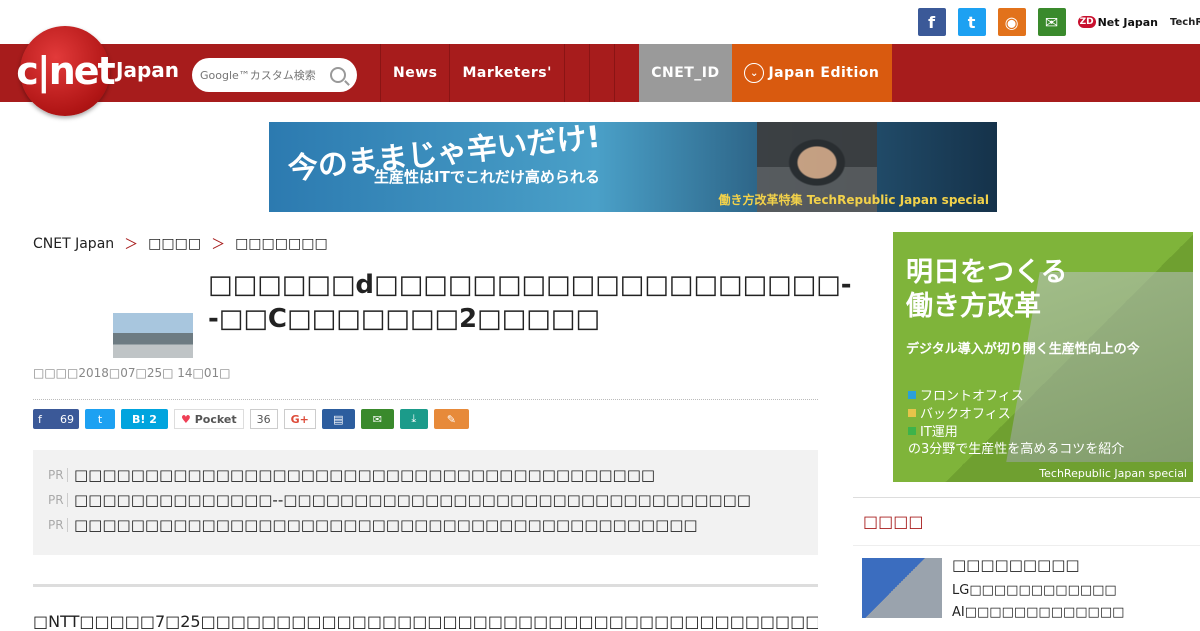 The width and height of the screenshot is (1200, 631). I want to click on breadcrumb-home: CNET Japan, so click(73, 244).